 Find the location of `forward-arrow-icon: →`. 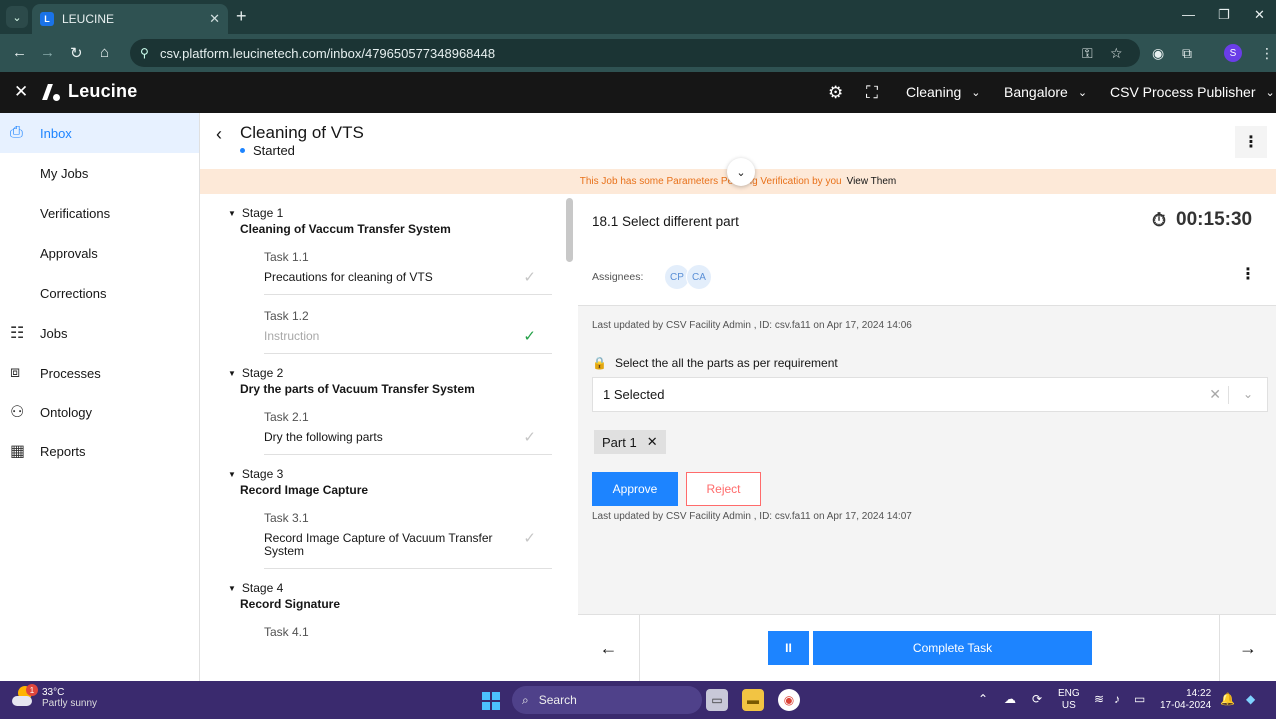

forward-arrow-icon: → is located at coordinates (47, 52).